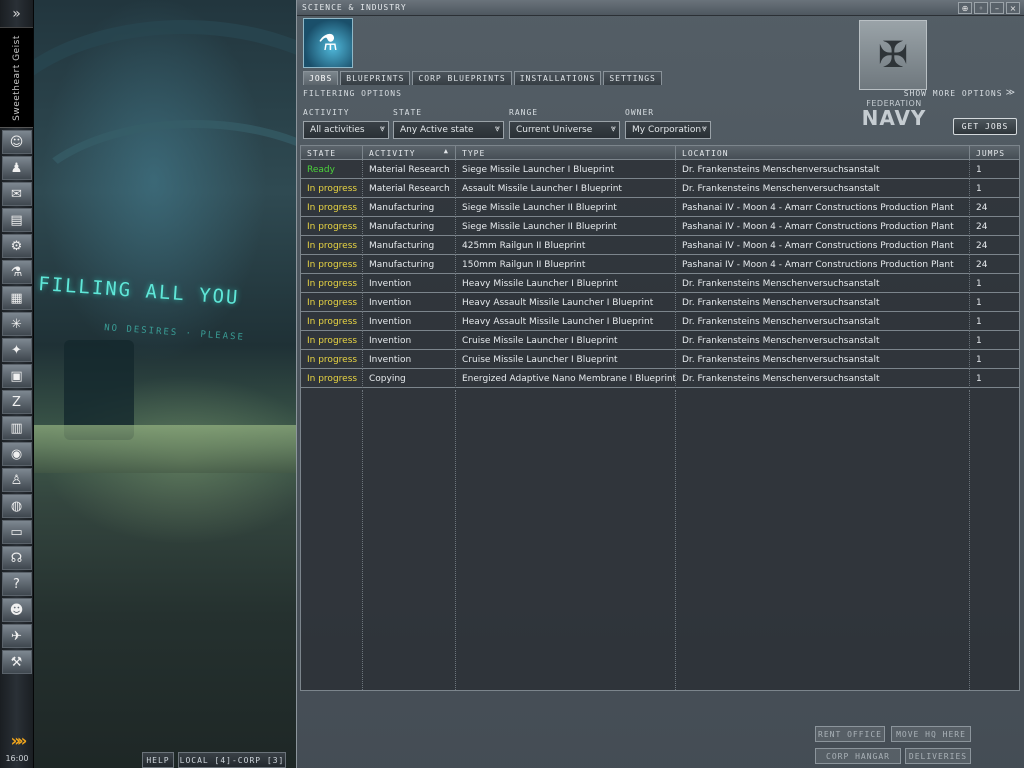  What do you see at coordinates (557, 78) in the screenshot?
I see `tab-installations: INSTALLATIONS` at bounding box center [557, 78].